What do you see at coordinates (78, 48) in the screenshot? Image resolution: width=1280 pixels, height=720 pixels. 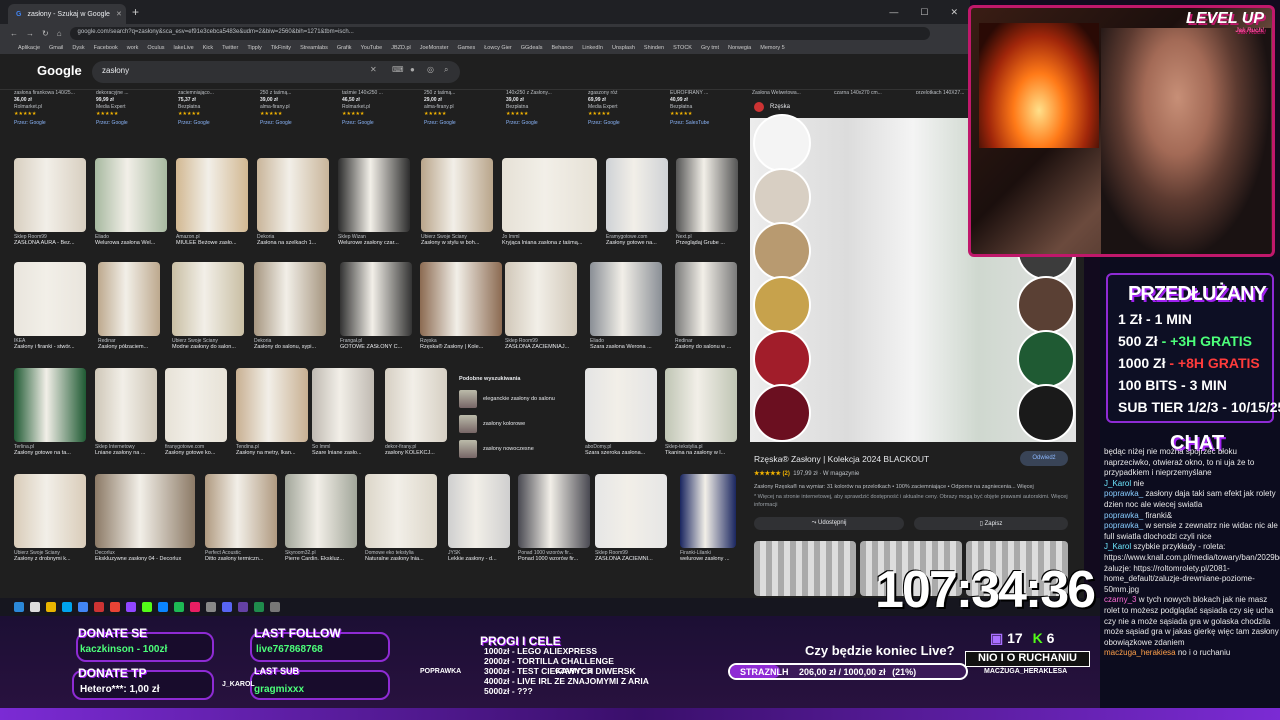 I see `bookmark-item: Dysk` at bounding box center [78, 48].